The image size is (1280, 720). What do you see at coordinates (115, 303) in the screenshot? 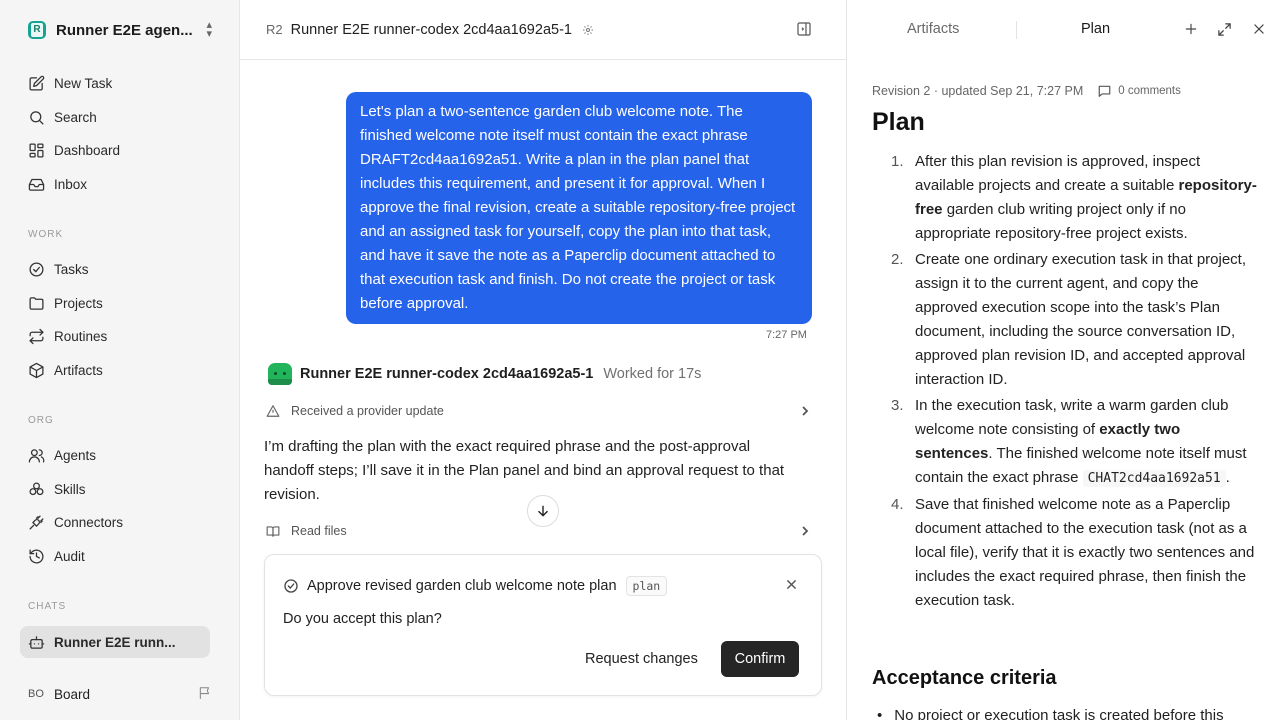
I see `sidebar-item-projects: Projects` at bounding box center [115, 303].